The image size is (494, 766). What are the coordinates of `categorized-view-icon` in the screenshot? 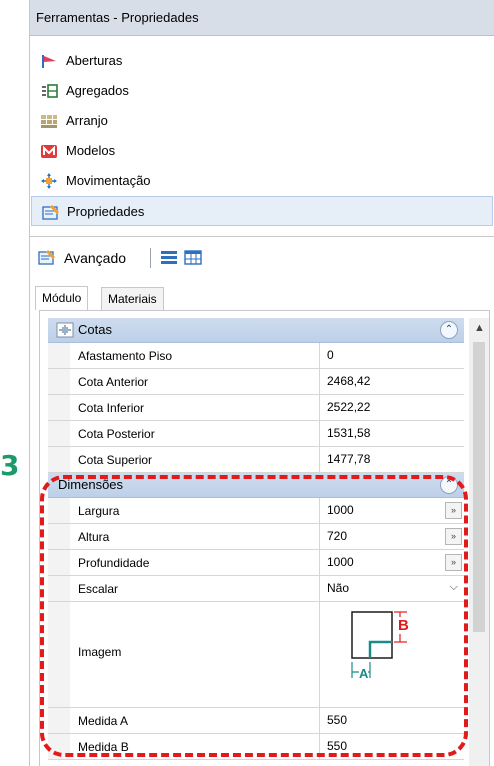 It's located at (169, 257).